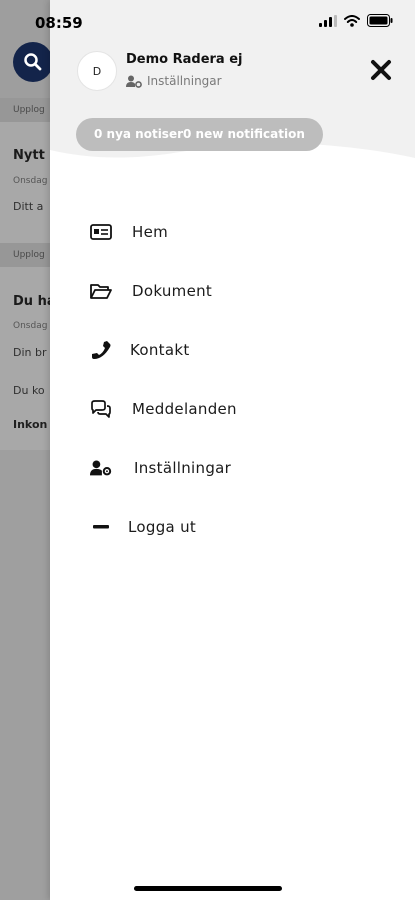 The width and height of the screenshot is (415, 900). I want to click on home-indicator, so click(208, 888).